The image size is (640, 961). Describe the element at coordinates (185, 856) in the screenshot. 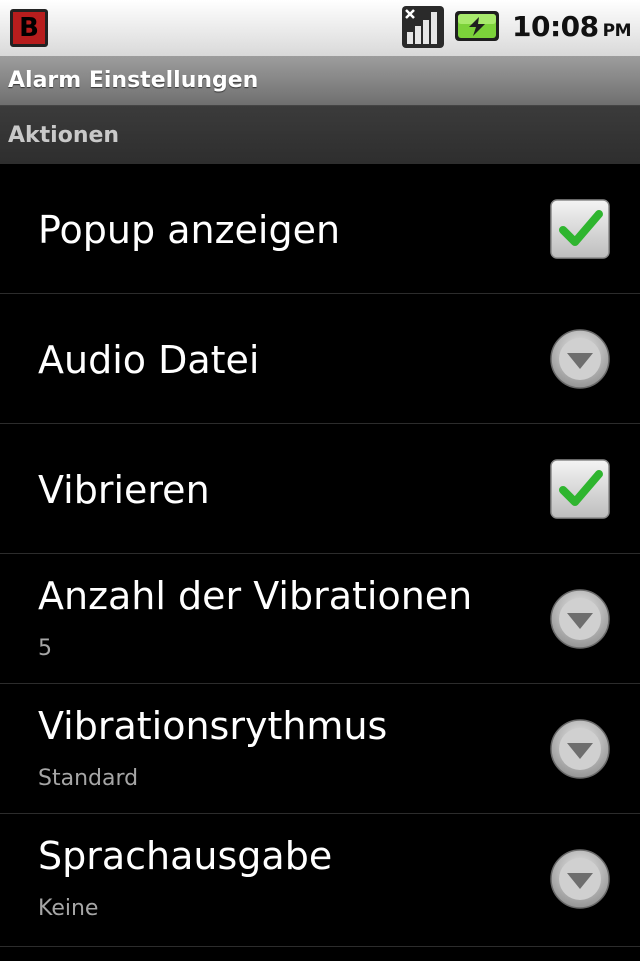

I see `pref-title: Sprachausgabe` at that location.